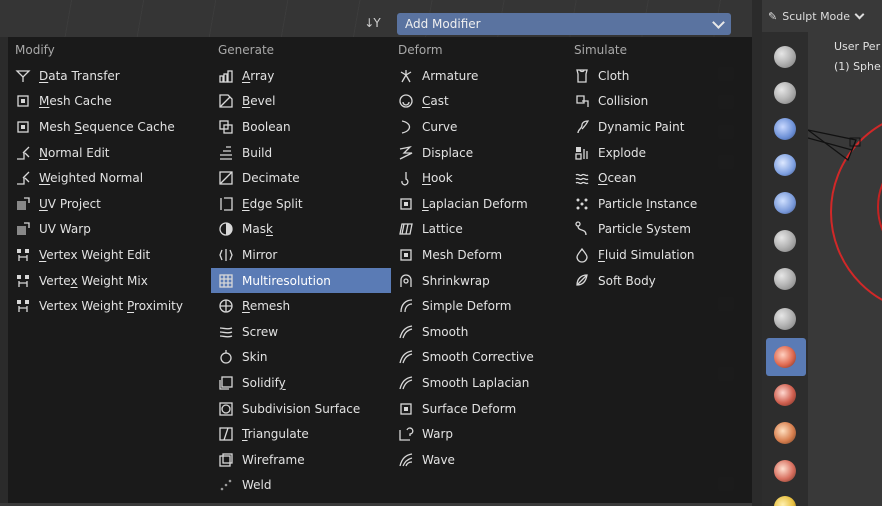 The height and width of the screenshot is (506, 882). I want to click on menu-item-warp: Warp, so click(479, 434).